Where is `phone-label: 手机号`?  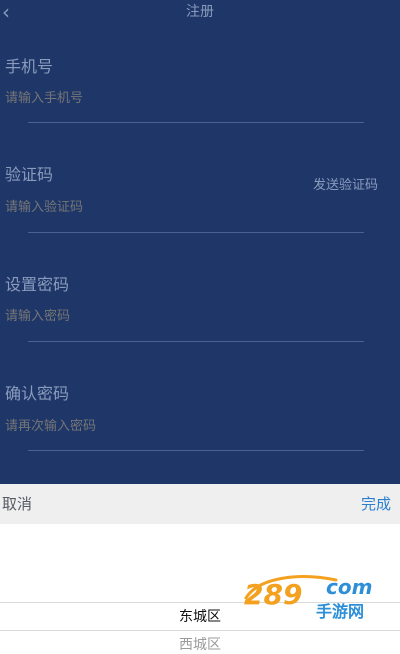 phone-label: 手机号 is located at coordinates (29, 66).